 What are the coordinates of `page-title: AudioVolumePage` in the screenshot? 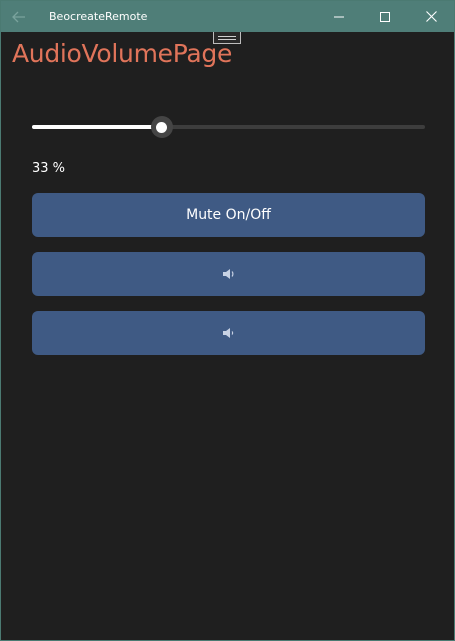 It's located at (122, 53).